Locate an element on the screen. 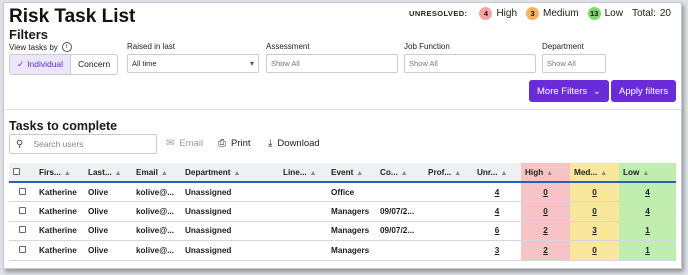  raised-in-last-label: Raised in last is located at coordinates (151, 46).